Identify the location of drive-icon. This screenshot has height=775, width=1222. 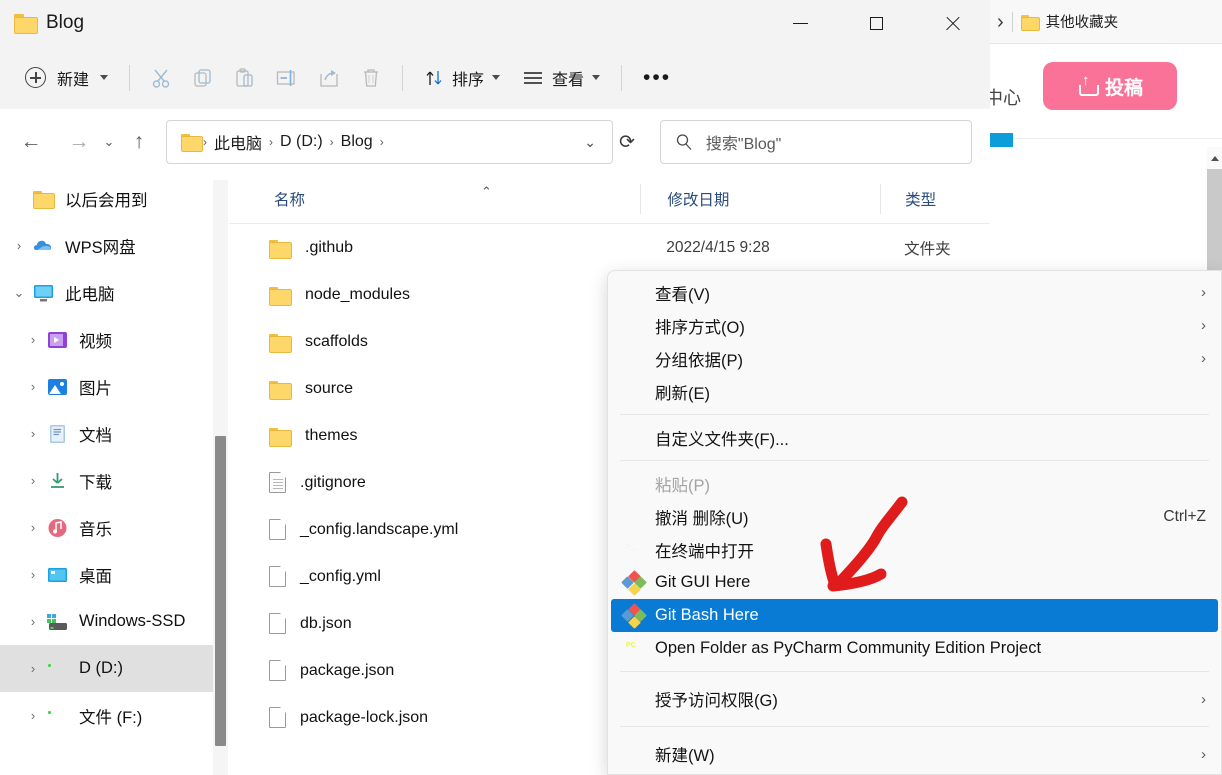
(58, 716).